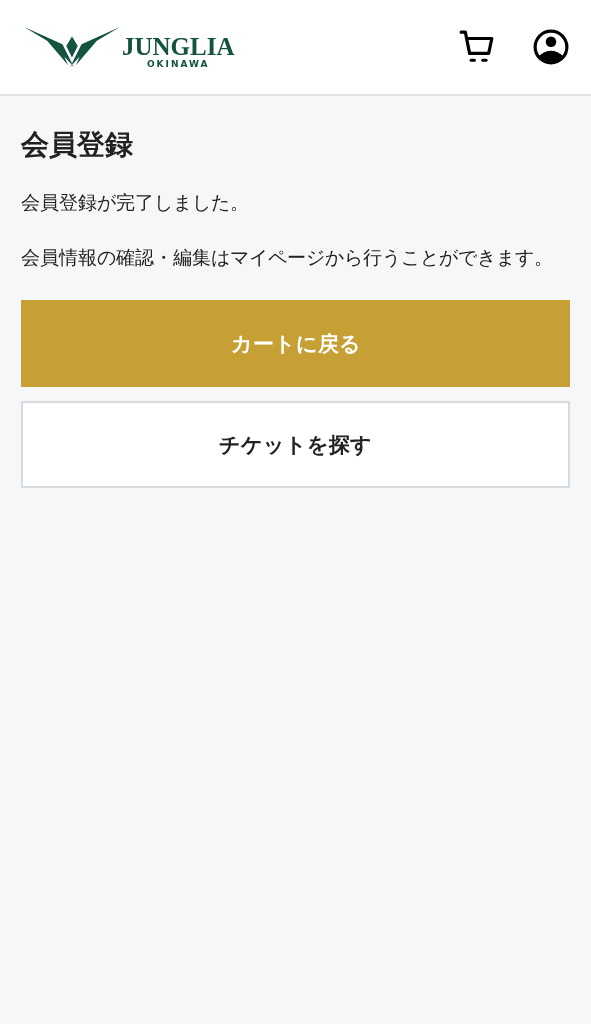  What do you see at coordinates (135, 202) in the screenshot?
I see `message-text: 会員登録が完了しました。` at bounding box center [135, 202].